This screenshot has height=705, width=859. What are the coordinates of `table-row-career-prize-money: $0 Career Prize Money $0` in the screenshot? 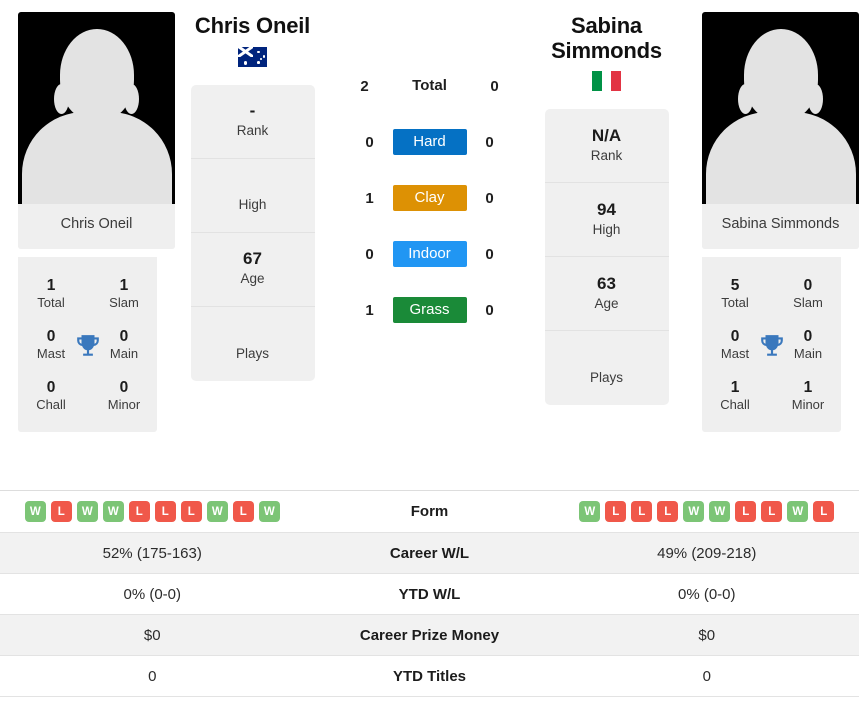 It's located at (429, 635).